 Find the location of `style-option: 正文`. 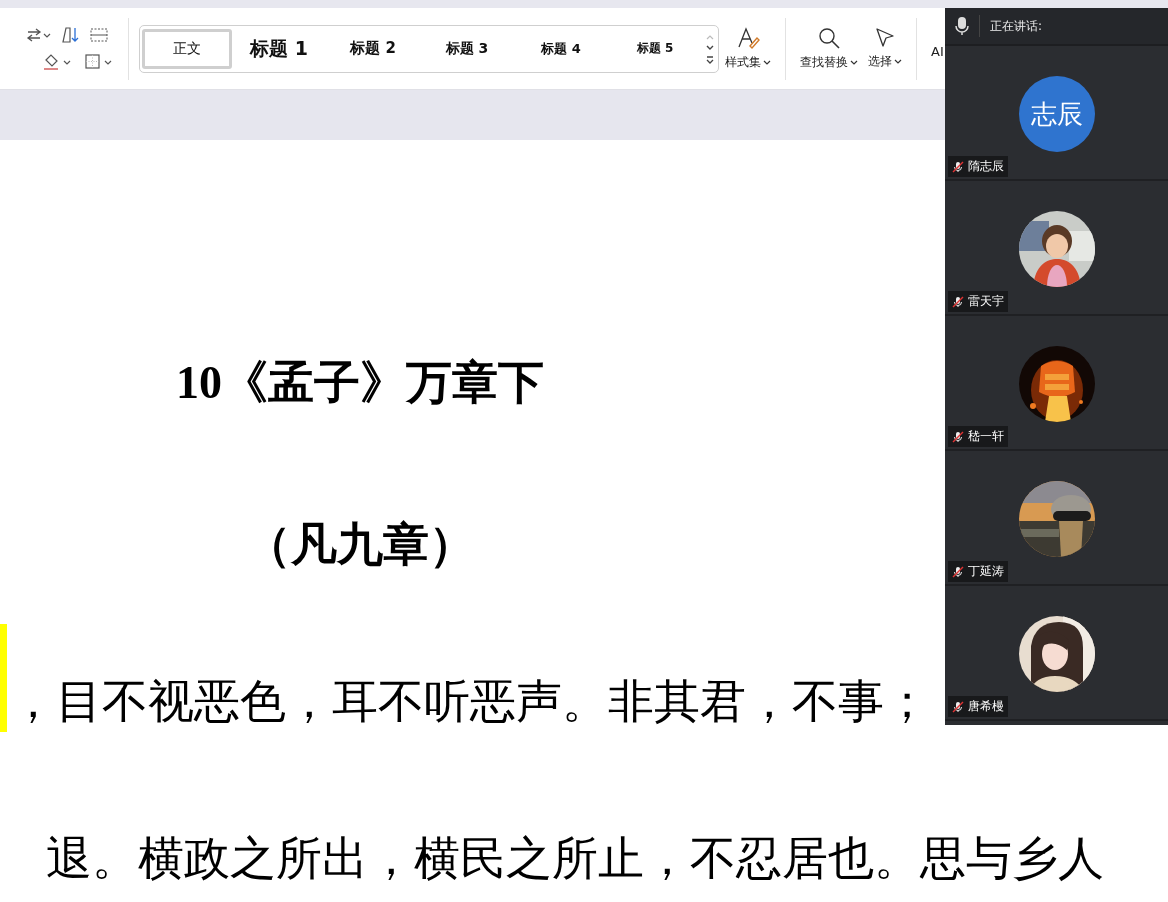

style-option: 正文 is located at coordinates (187, 48).